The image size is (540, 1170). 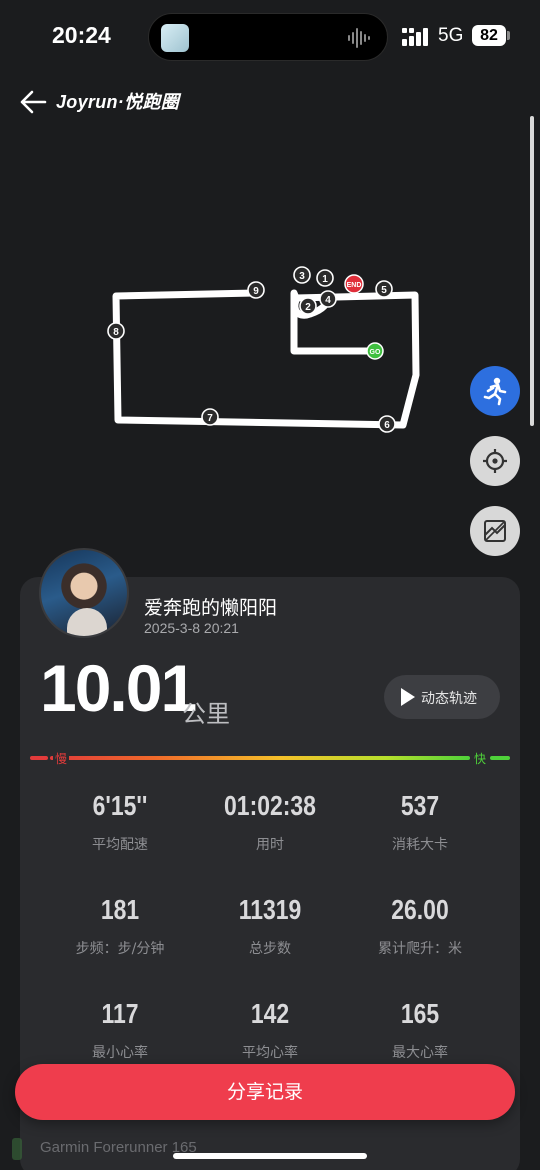 What do you see at coordinates (420, 925) in the screenshot?
I see `stat-elevation-gain: 26.00 累计爬升：米` at bounding box center [420, 925].